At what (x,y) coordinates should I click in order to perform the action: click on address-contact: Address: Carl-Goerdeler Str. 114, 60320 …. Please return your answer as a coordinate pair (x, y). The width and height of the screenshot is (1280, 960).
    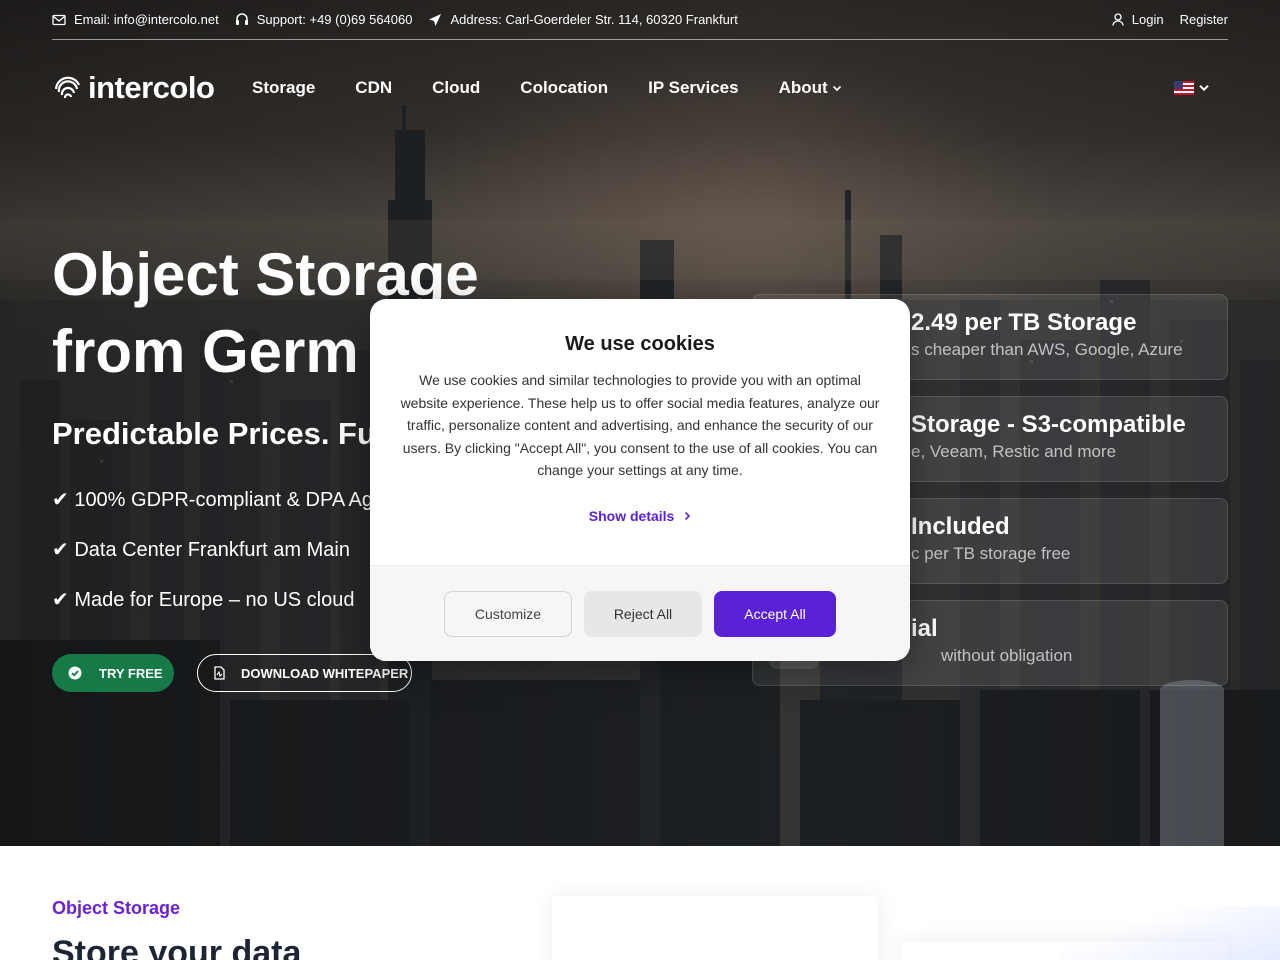
    Looking at the image, I should click on (583, 19).